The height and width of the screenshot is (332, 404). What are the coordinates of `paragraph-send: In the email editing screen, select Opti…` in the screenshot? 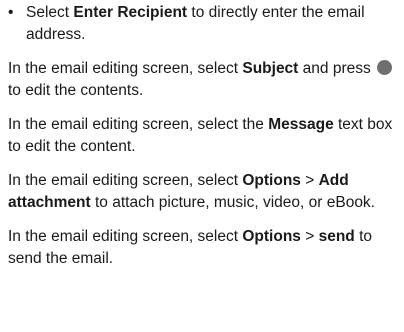 It's located at (202, 248).